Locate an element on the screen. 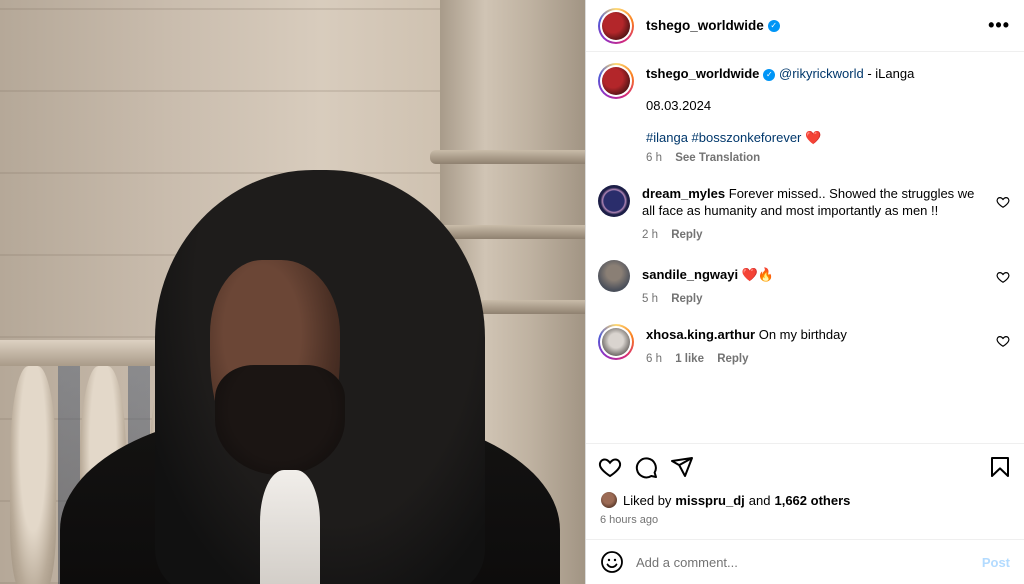  post-header: tshego_worldwide ✓ ••• is located at coordinates (805, 26).